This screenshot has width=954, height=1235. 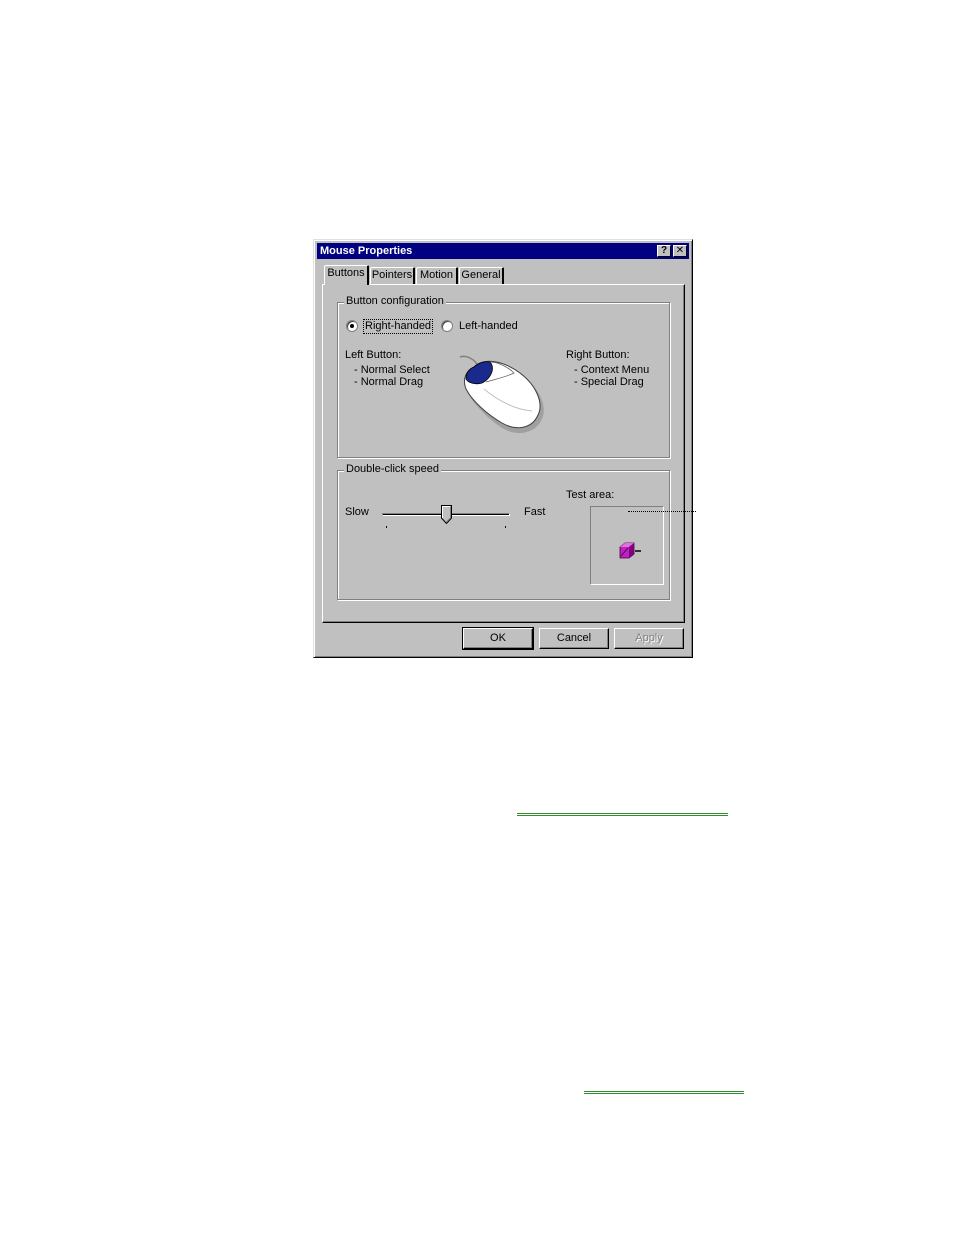 I want to click on double-click-speed-group: Double-click speed Slow Fast Test area:, so click(x=503, y=531).